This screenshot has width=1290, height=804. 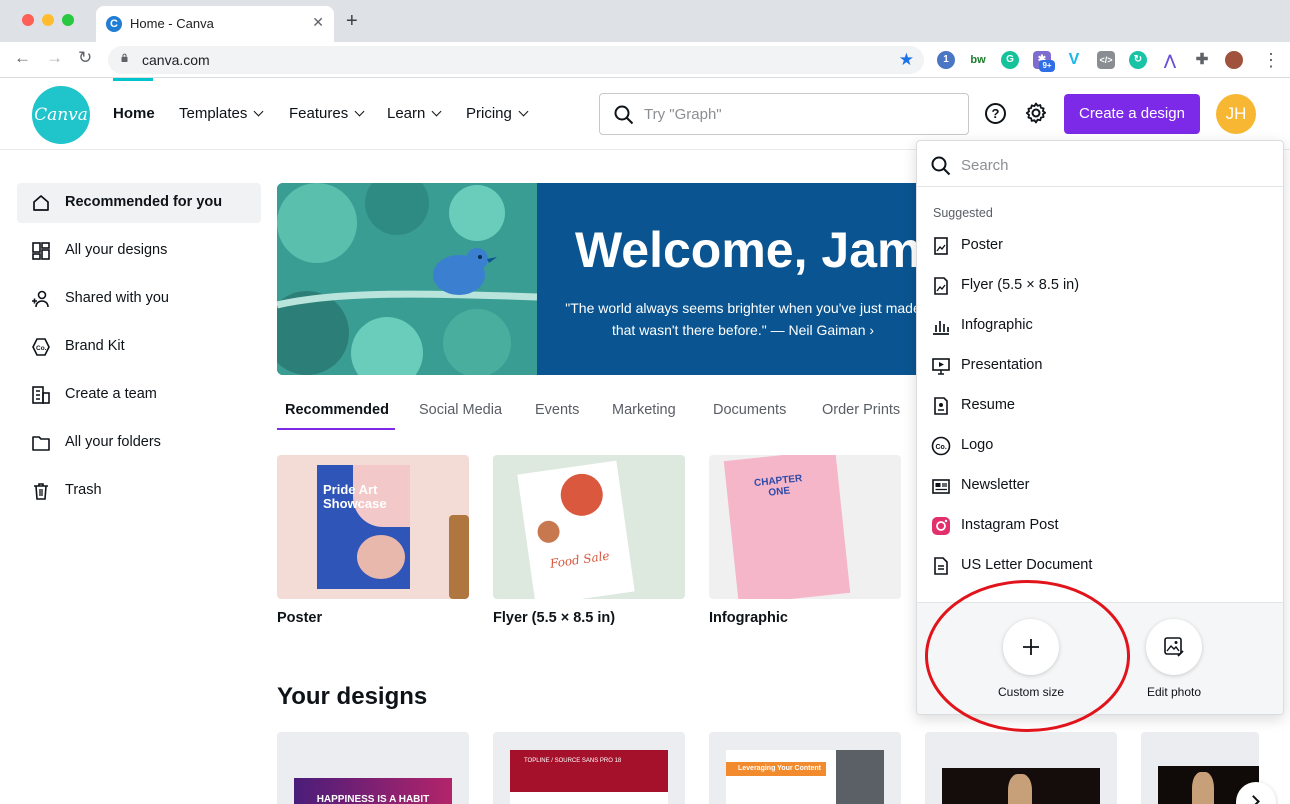 What do you see at coordinates (61, 115) in the screenshot?
I see `canva-logo: Canva` at bounding box center [61, 115].